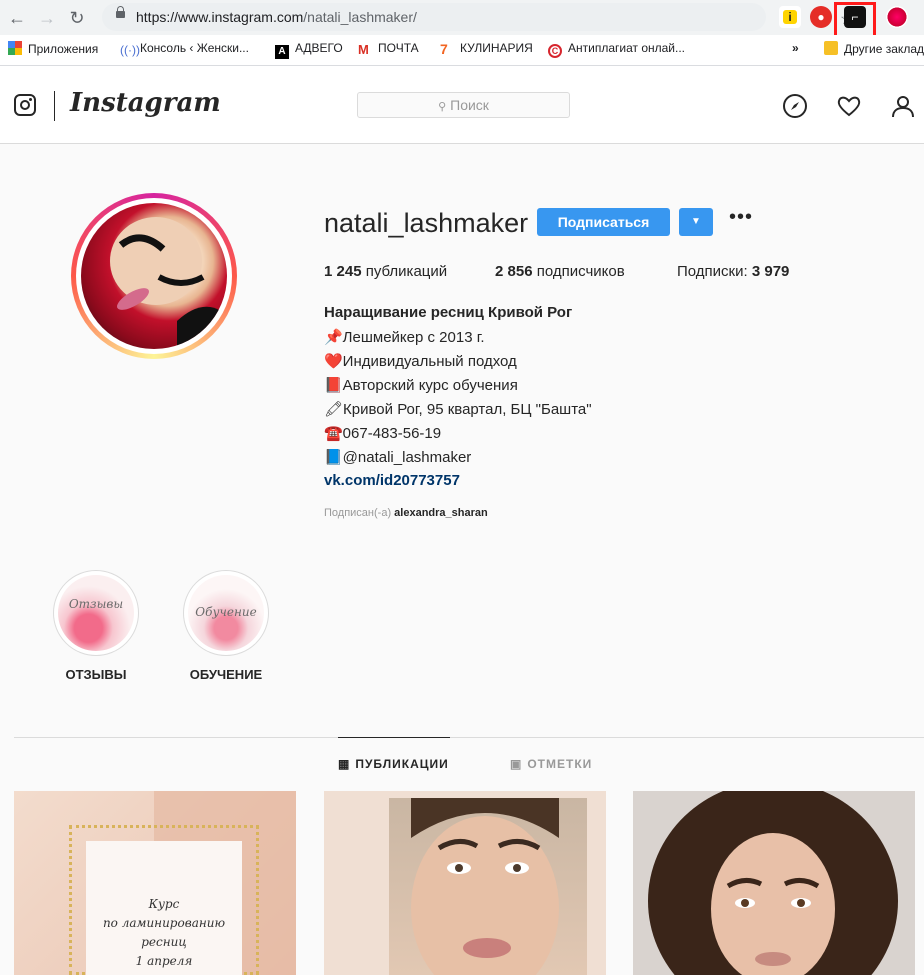  What do you see at coordinates (712, 271) in the screenshot?
I see `following-label: Подписки:` at bounding box center [712, 271].